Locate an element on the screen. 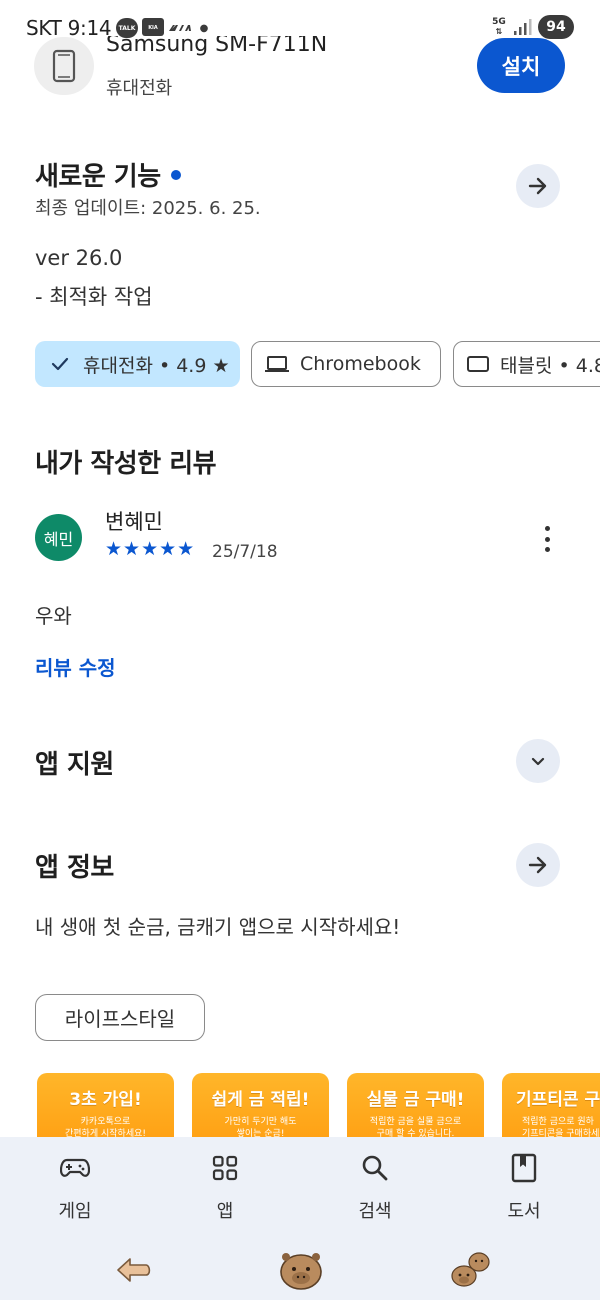  book-icon is located at coordinates (524, 1168).